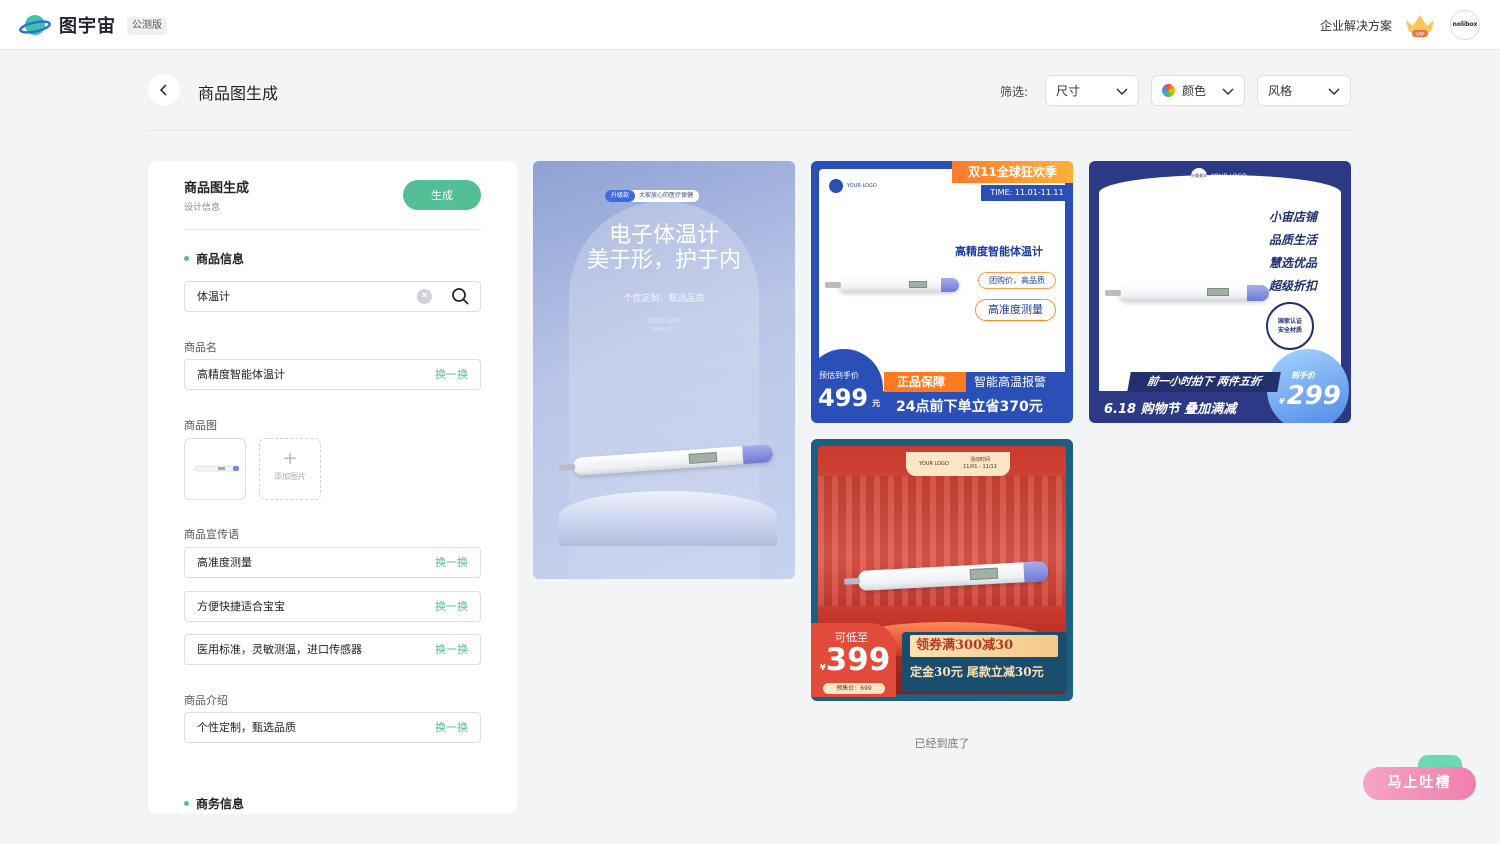  Describe the element at coordinates (442, 195) in the screenshot. I see `generate-button: 生成` at that location.